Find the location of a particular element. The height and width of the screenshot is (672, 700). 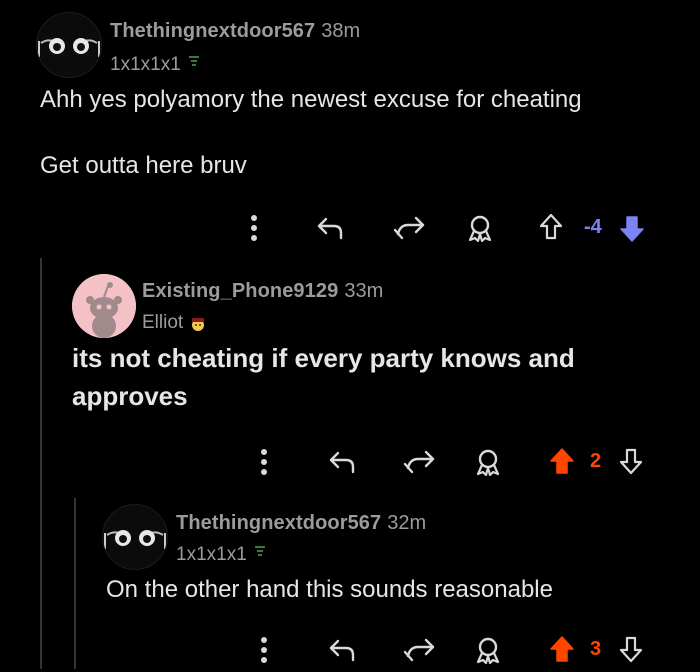

snoo-avatar-icon is located at coordinates (104, 306).